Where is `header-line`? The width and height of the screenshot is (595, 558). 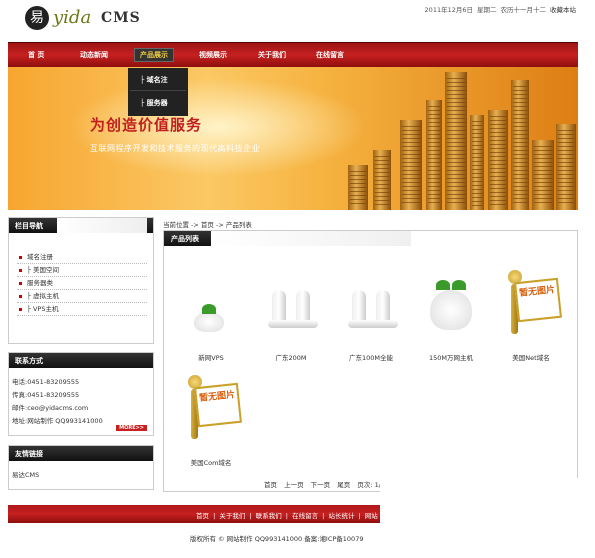 header-line is located at coordinates (311, 238).